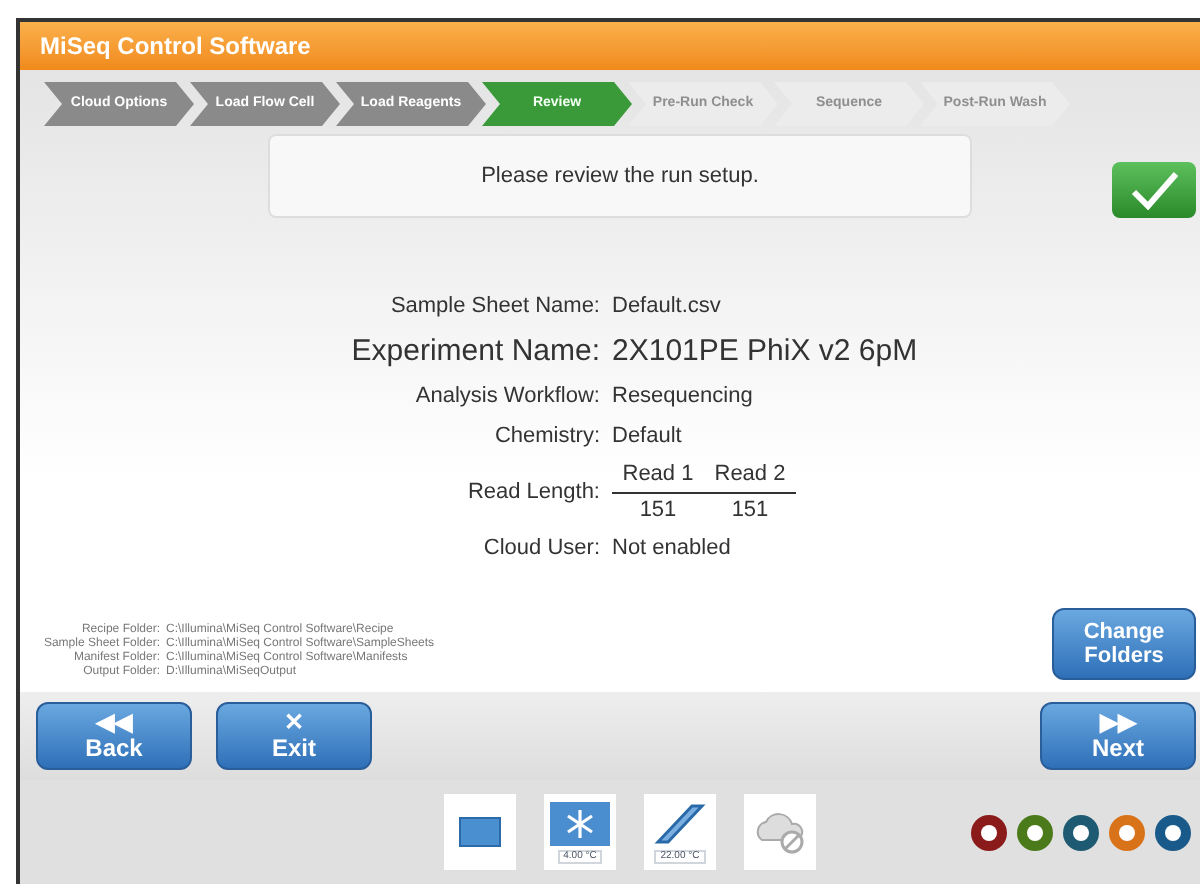 The width and height of the screenshot is (1200, 884). I want to click on field-label: Sample Sheet Name:, so click(495, 307).